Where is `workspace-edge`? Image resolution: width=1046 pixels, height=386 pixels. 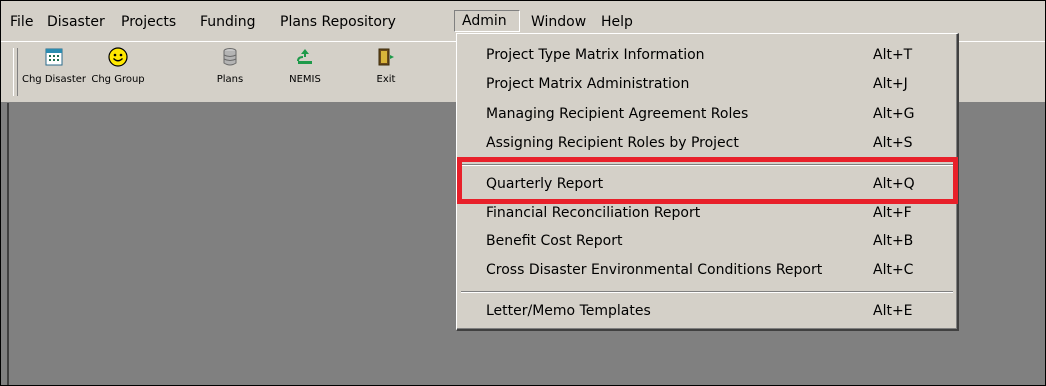 workspace-edge is located at coordinates (8, 244).